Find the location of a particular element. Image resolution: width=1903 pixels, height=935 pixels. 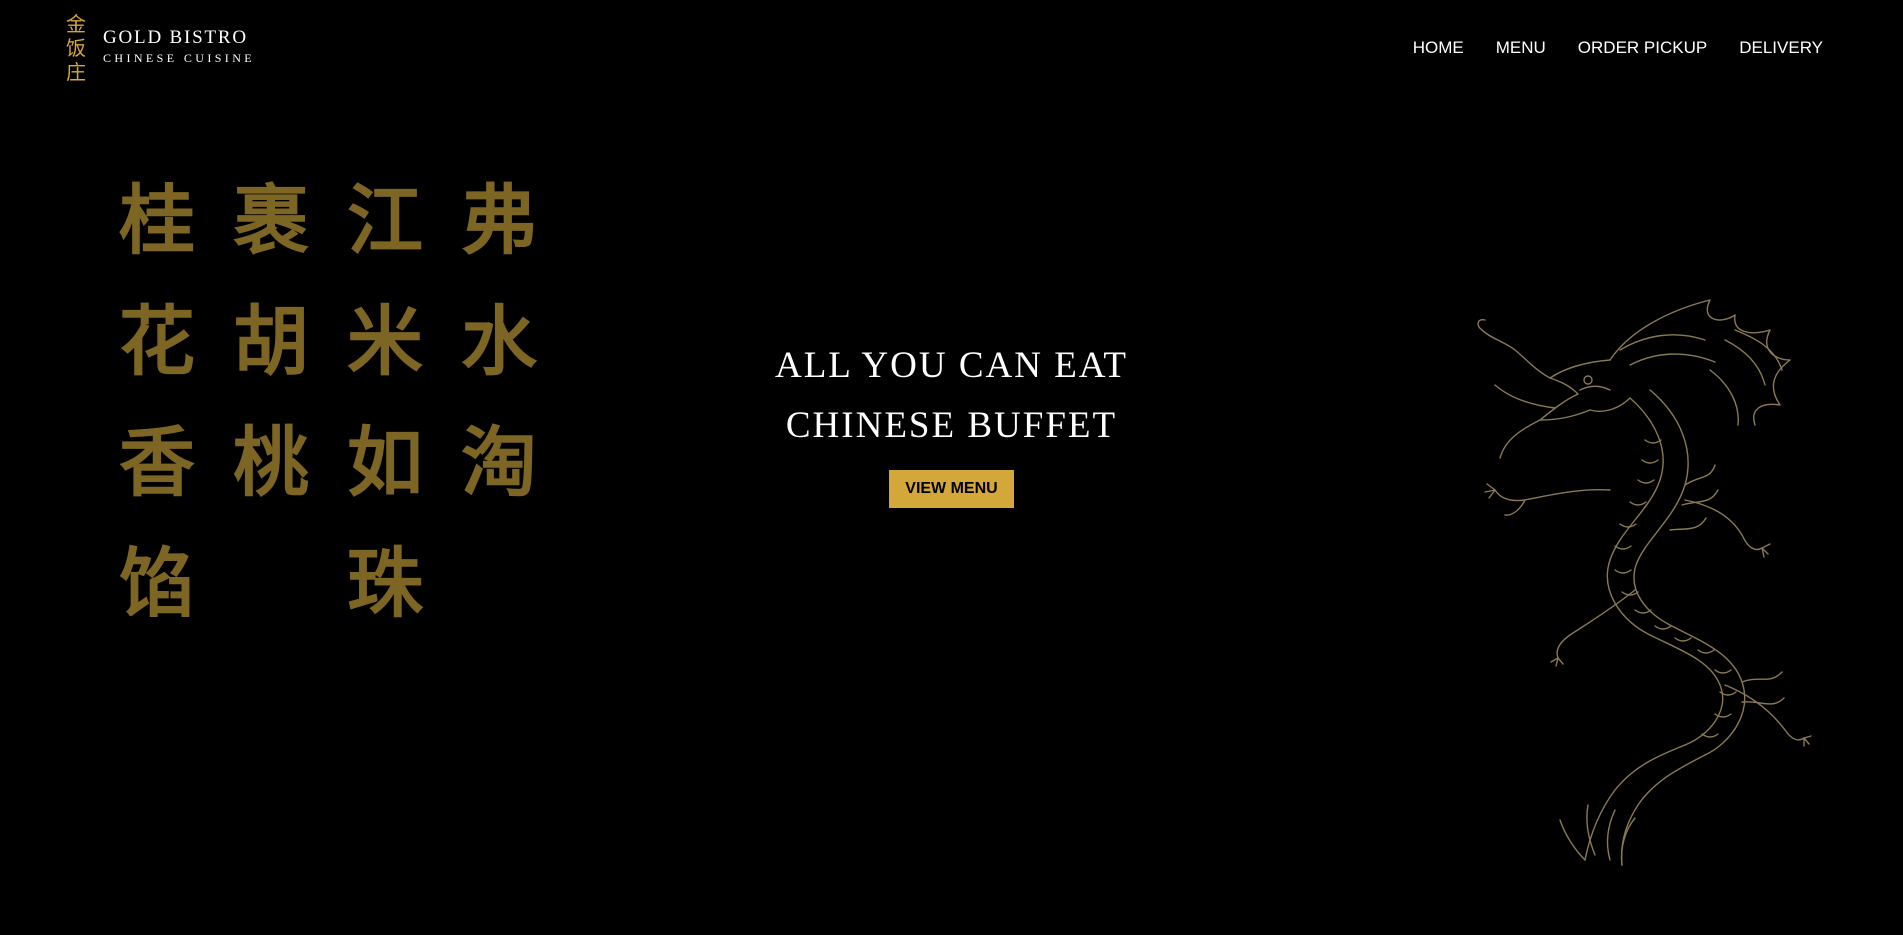

calligraphy-char: 裹 is located at coordinates (271, 220).